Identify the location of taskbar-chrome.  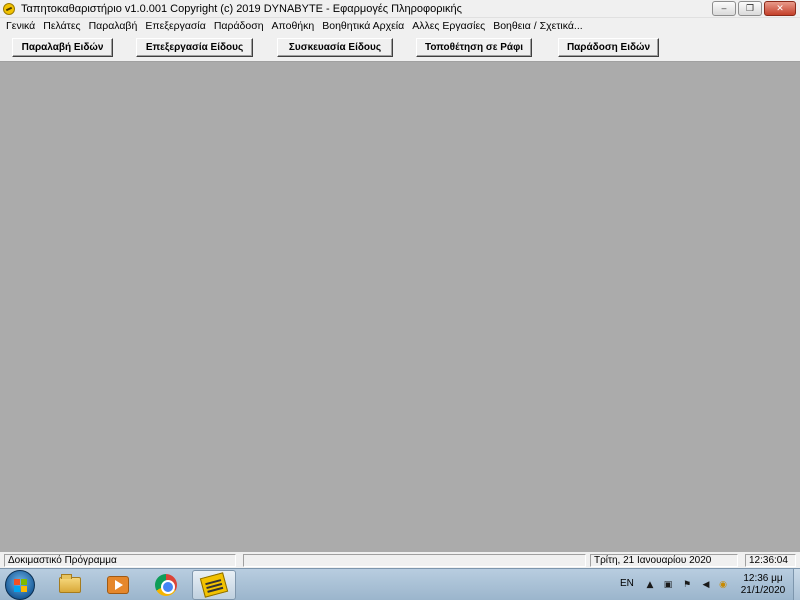
(166, 585).